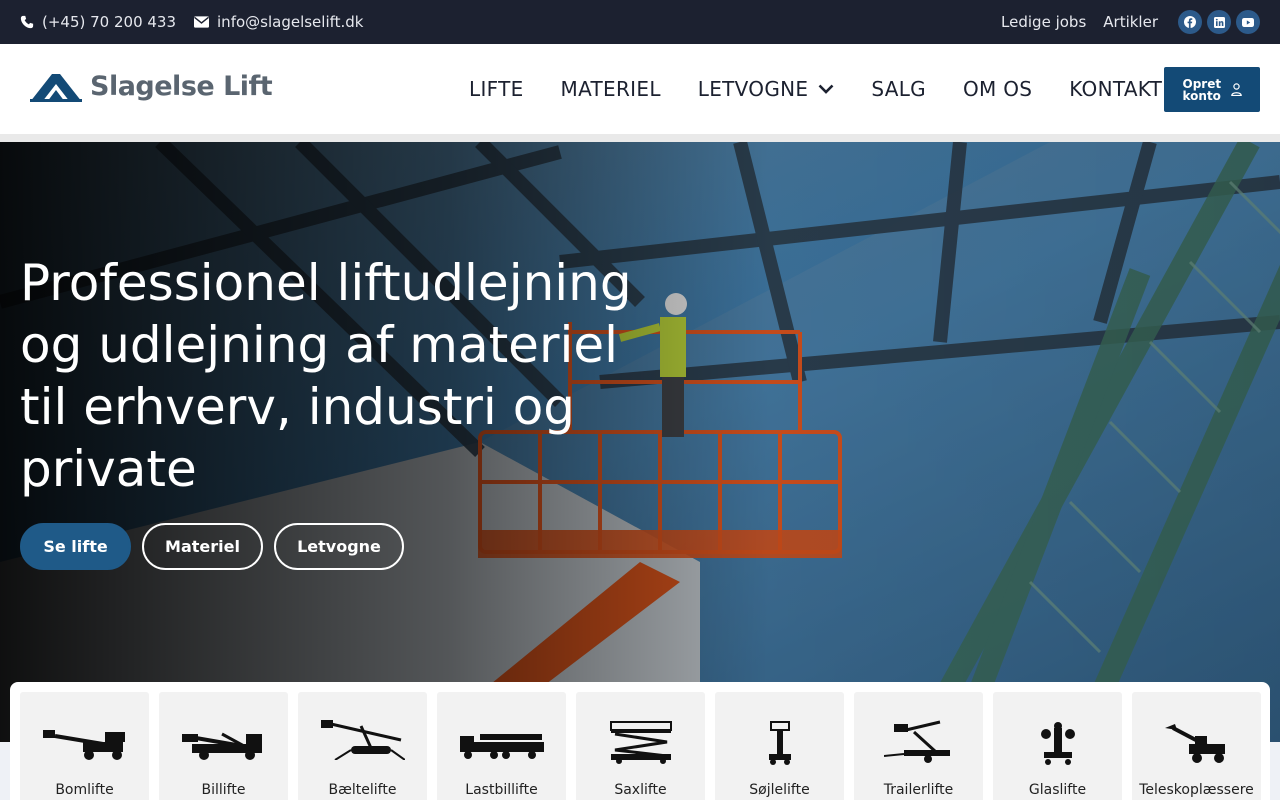 The height and width of the screenshot is (800, 1280). I want to click on user-icon, so click(1236, 89).